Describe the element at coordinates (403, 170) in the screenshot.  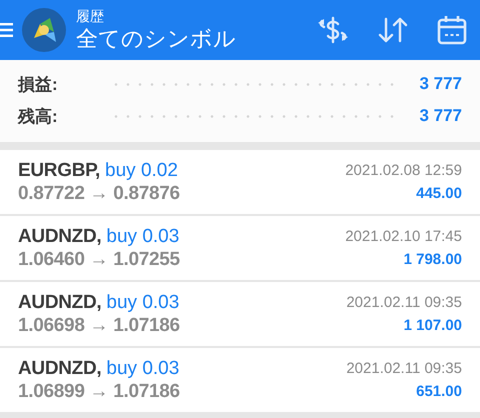
I see `deal-time: 2021.02.08 12:59` at that location.